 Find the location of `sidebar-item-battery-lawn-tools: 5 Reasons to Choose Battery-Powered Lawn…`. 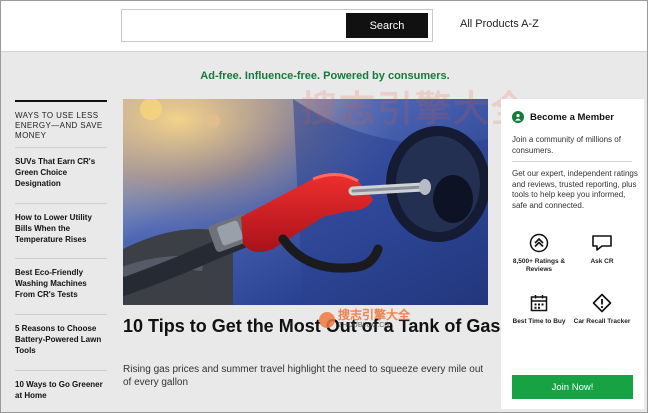

sidebar-item-battery-lawn-tools: 5 Reasons to Choose Battery-Powered Lawn… is located at coordinates (61, 342).